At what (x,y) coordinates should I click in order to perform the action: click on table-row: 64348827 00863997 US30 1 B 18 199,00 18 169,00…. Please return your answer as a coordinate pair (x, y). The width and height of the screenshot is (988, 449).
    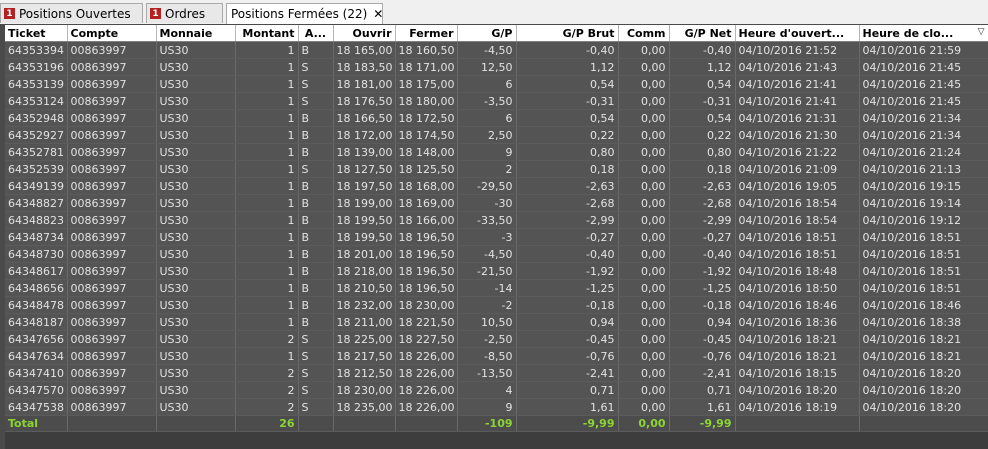
    Looking at the image, I should click on (496, 203).